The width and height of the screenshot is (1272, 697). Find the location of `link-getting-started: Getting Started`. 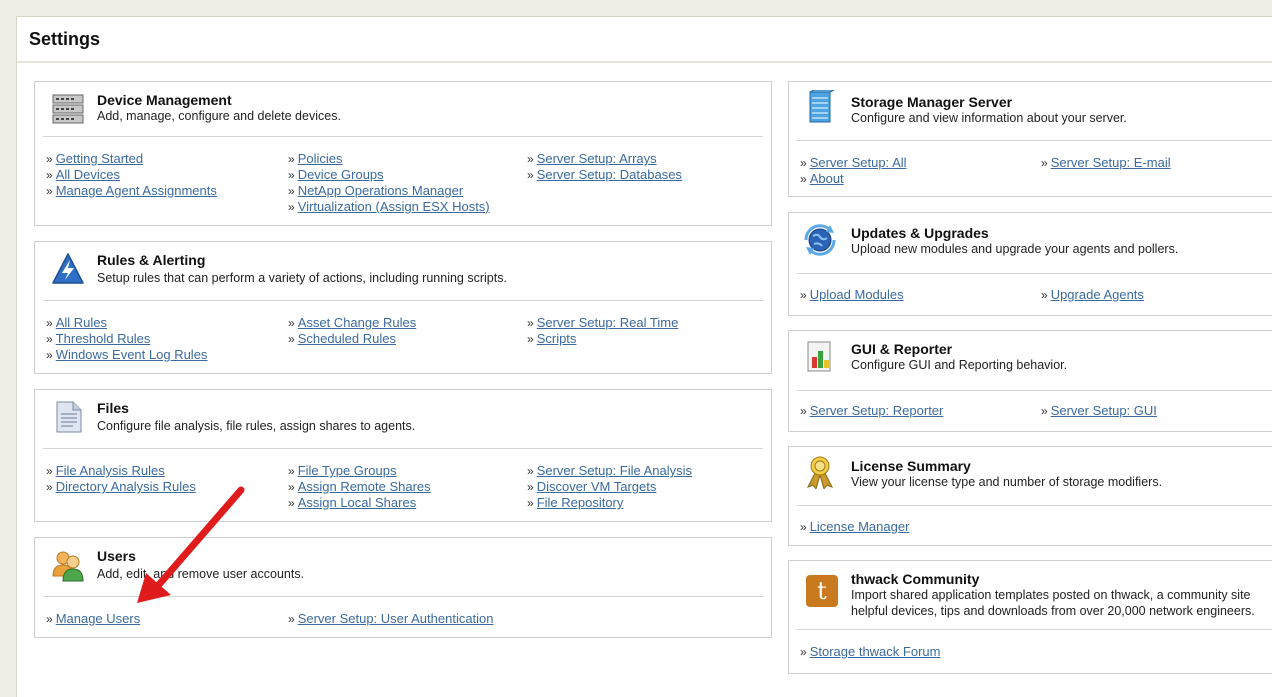

link-getting-started: Getting Started is located at coordinates (99, 158).